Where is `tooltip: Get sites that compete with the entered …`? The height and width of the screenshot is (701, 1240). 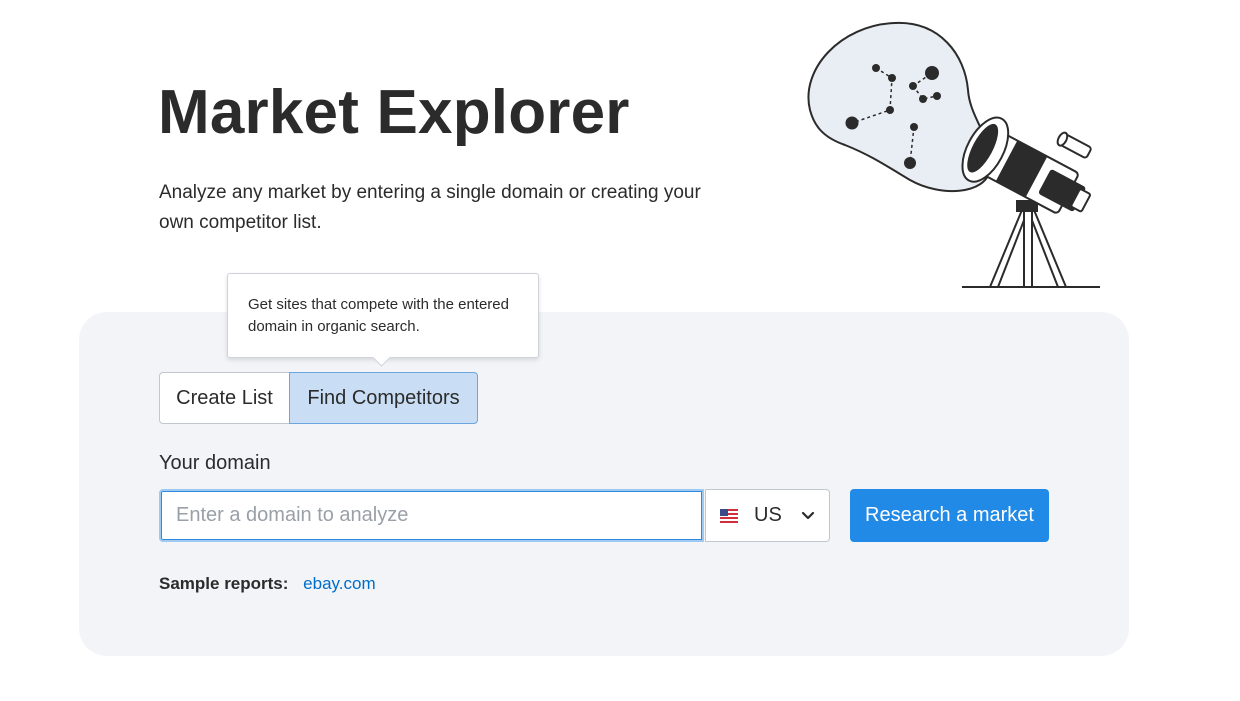 tooltip: Get sites that compete with the entered … is located at coordinates (383, 320).